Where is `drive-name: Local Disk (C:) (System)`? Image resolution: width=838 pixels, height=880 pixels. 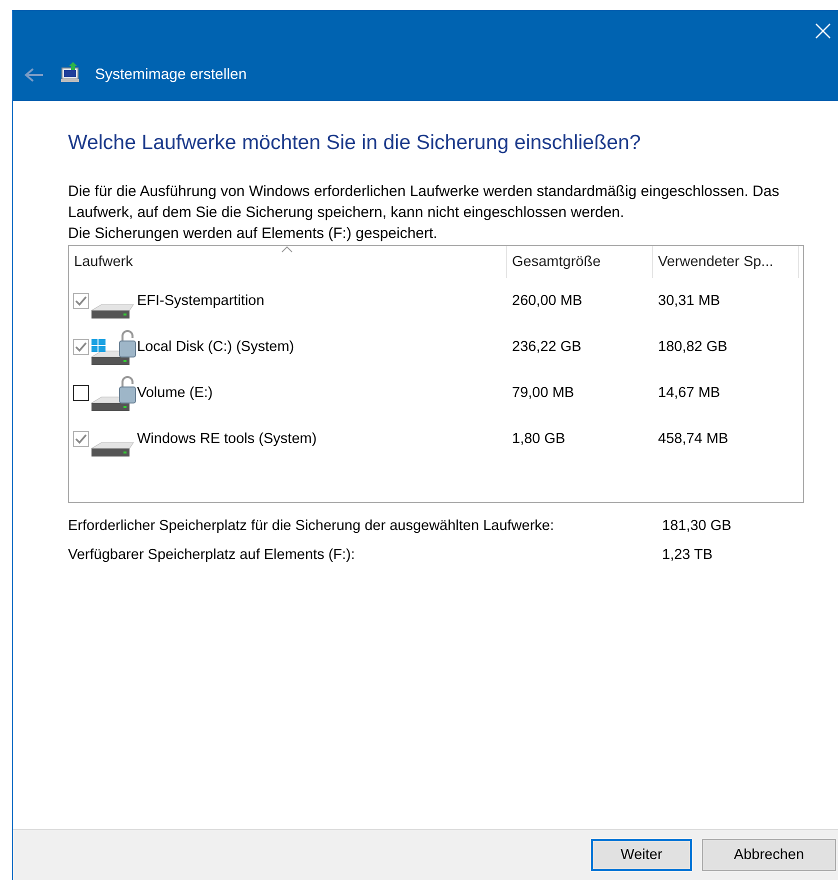 drive-name: Local Disk (C:) (System) is located at coordinates (215, 347).